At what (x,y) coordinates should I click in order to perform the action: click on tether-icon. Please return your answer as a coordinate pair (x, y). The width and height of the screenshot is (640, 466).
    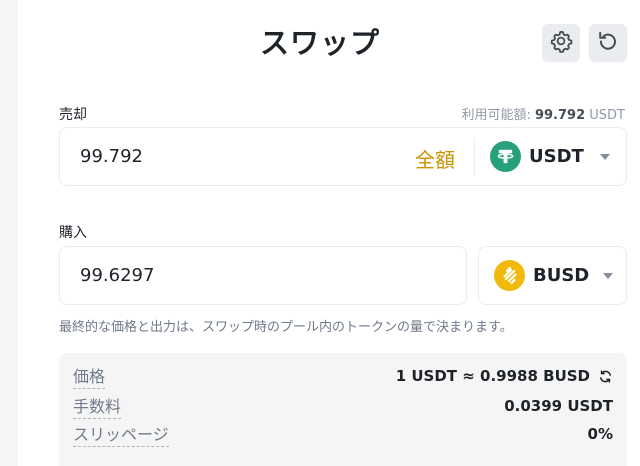
    Looking at the image, I should click on (505, 156).